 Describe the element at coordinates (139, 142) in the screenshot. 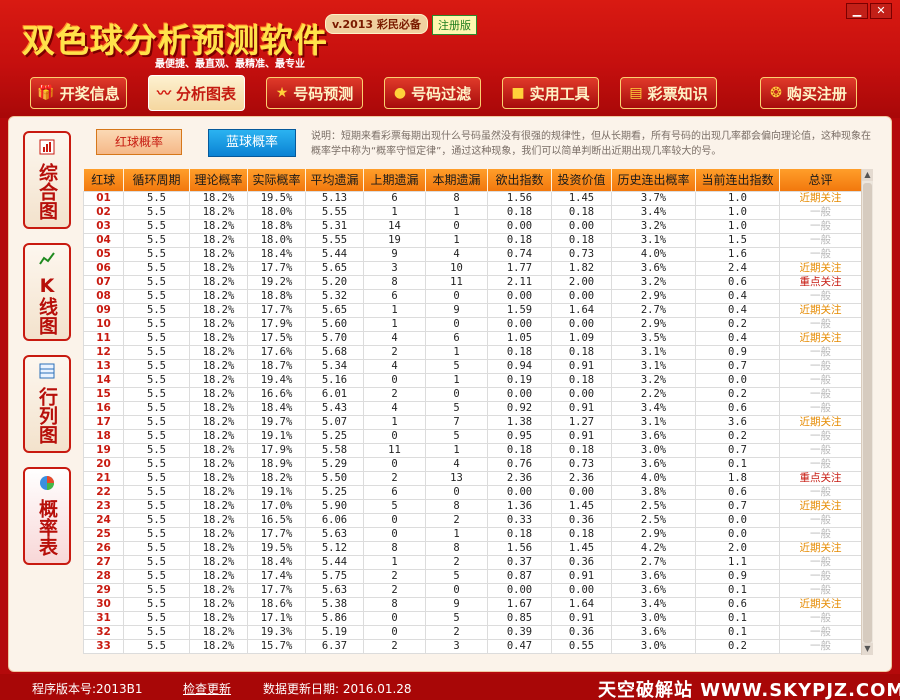

I see `red-ball-probability-button: 红球概率` at that location.